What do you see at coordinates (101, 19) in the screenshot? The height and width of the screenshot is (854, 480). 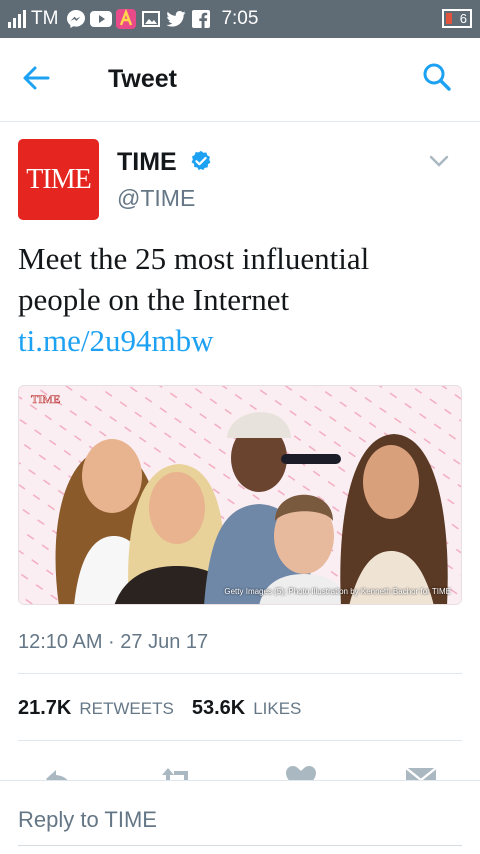 I see `youtube-icon` at bounding box center [101, 19].